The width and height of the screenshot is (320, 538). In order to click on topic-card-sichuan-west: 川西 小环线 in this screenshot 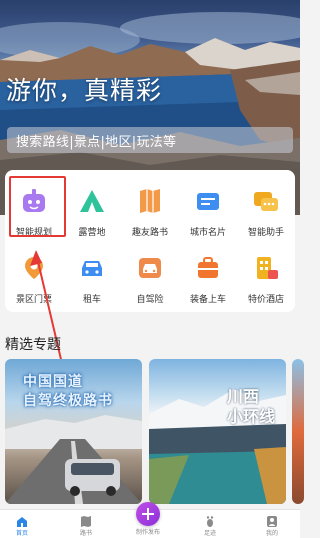, I will do `click(217, 431)`.